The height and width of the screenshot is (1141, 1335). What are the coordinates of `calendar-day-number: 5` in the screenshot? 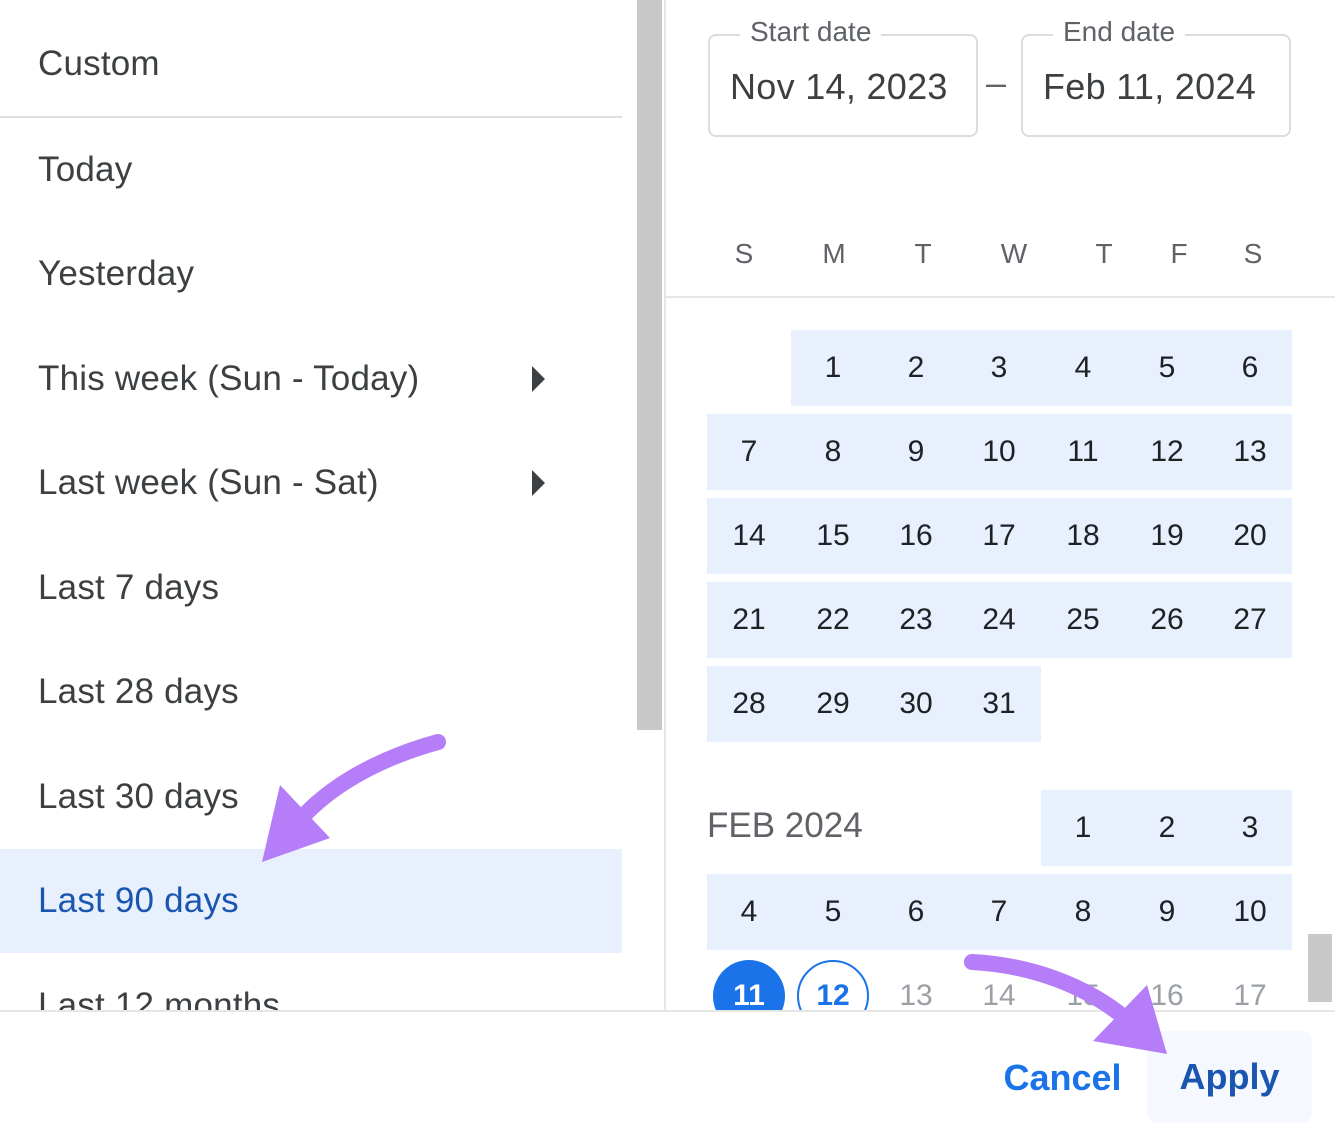 It's located at (1167, 367).